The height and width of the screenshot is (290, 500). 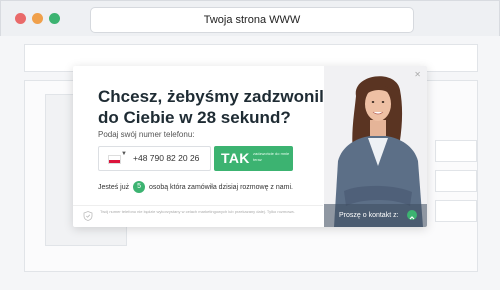 I want to click on headline-line-2: do Ciebie w 28 sekund?, so click(x=194, y=117).